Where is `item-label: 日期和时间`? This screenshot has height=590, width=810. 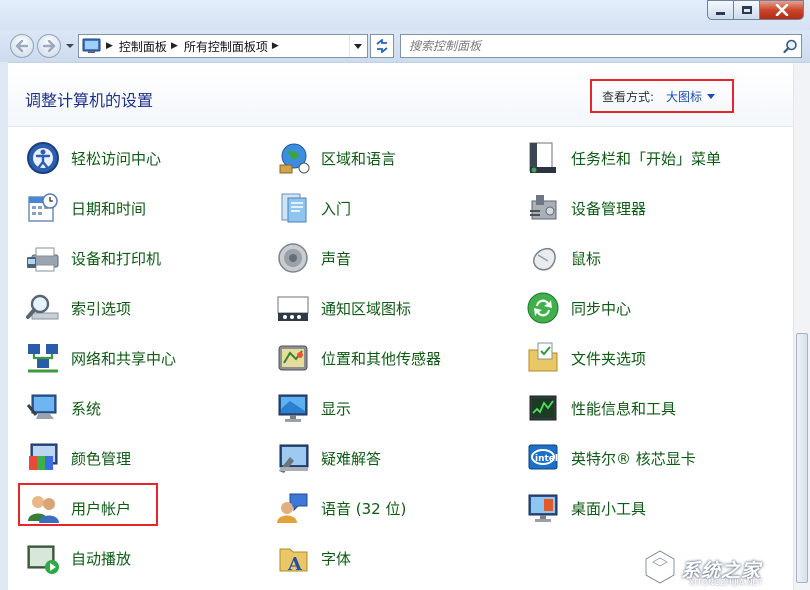
item-label: 日期和时间 is located at coordinates (109, 208).